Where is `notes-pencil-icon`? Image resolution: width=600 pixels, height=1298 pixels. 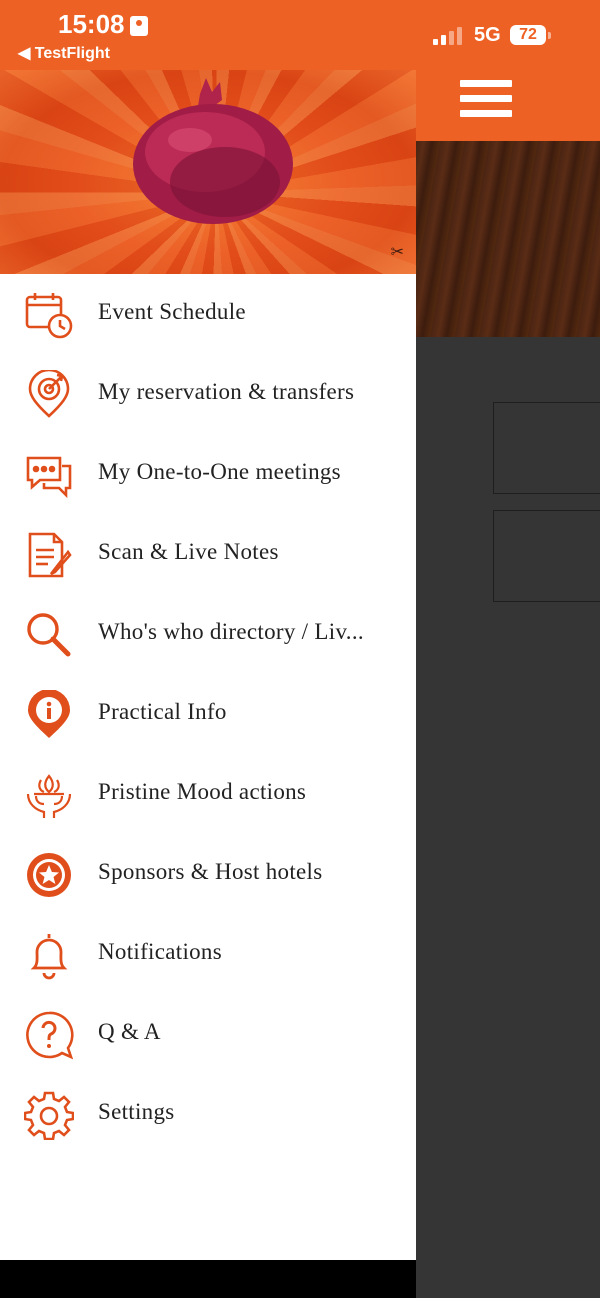
notes-pencil-icon is located at coordinates (50, 555).